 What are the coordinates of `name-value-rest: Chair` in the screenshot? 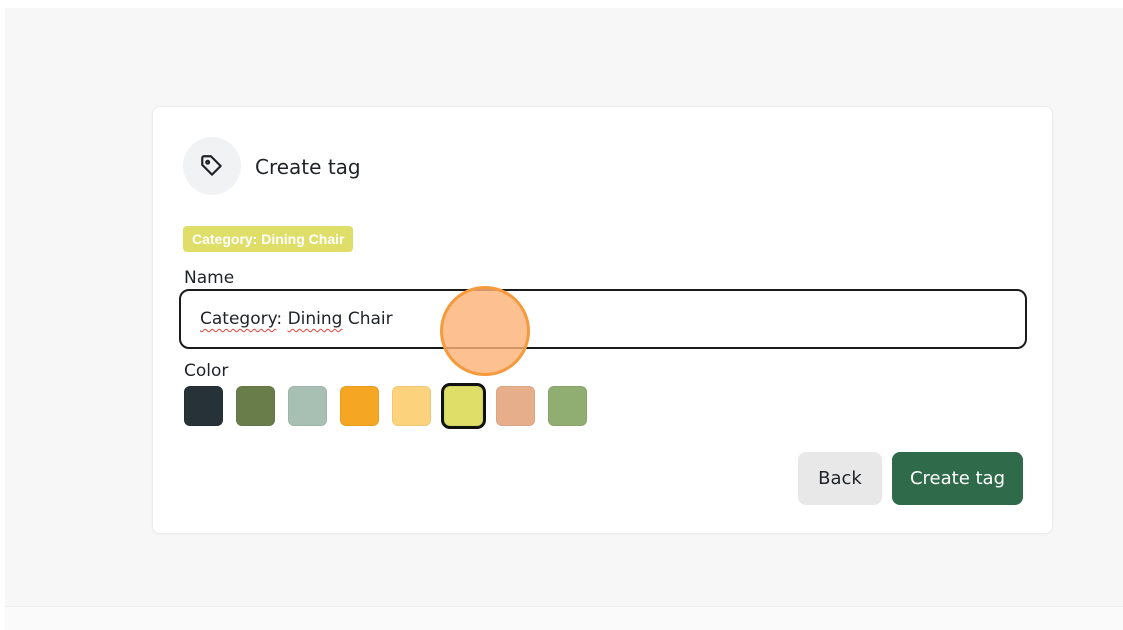 It's located at (367, 319).